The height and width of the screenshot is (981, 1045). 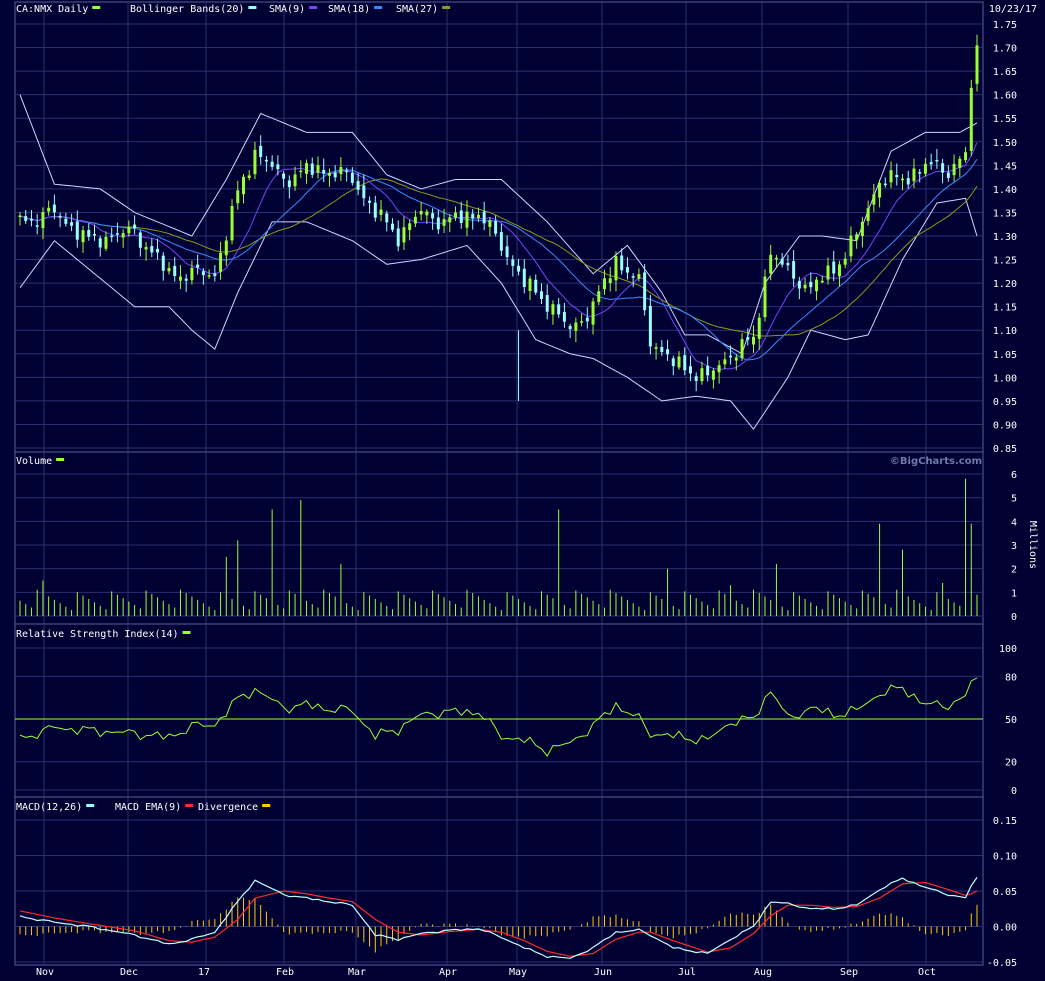 What do you see at coordinates (1005, 25) in the screenshot?
I see `y-tick-price: 1.75` at bounding box center [1005, 25].